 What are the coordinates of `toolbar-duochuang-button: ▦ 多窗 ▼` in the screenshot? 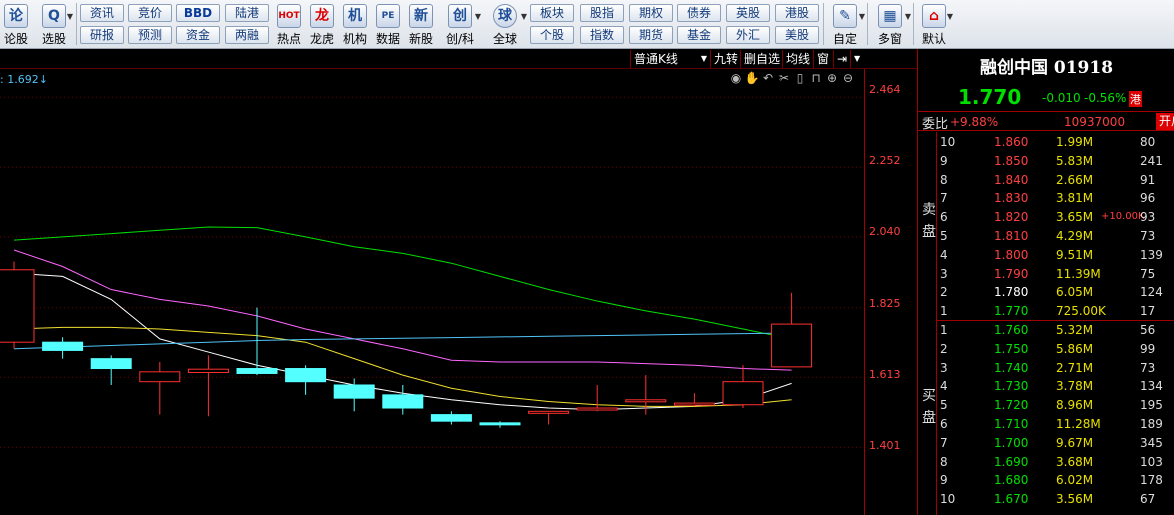 It's located at (890, 24).